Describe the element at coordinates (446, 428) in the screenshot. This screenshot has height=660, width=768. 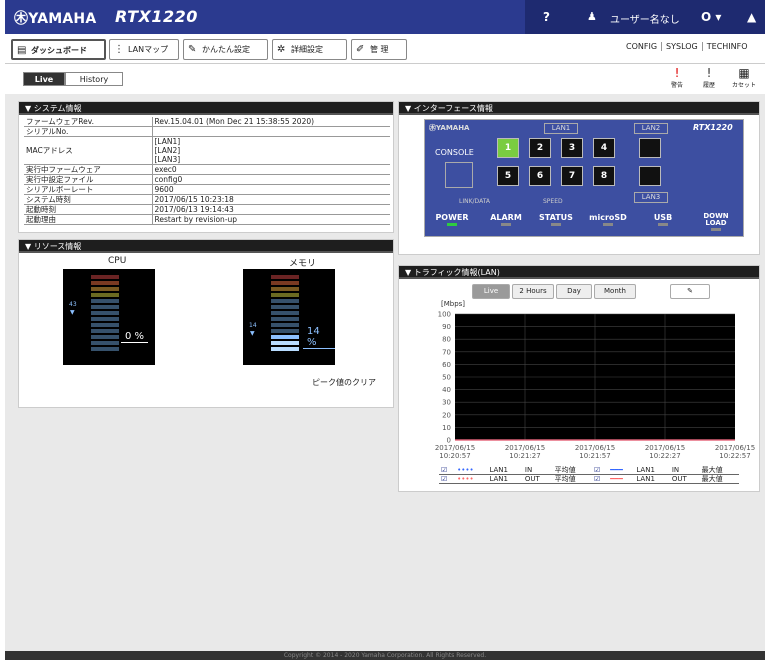
I see `y-tick-label: 10` at that location.